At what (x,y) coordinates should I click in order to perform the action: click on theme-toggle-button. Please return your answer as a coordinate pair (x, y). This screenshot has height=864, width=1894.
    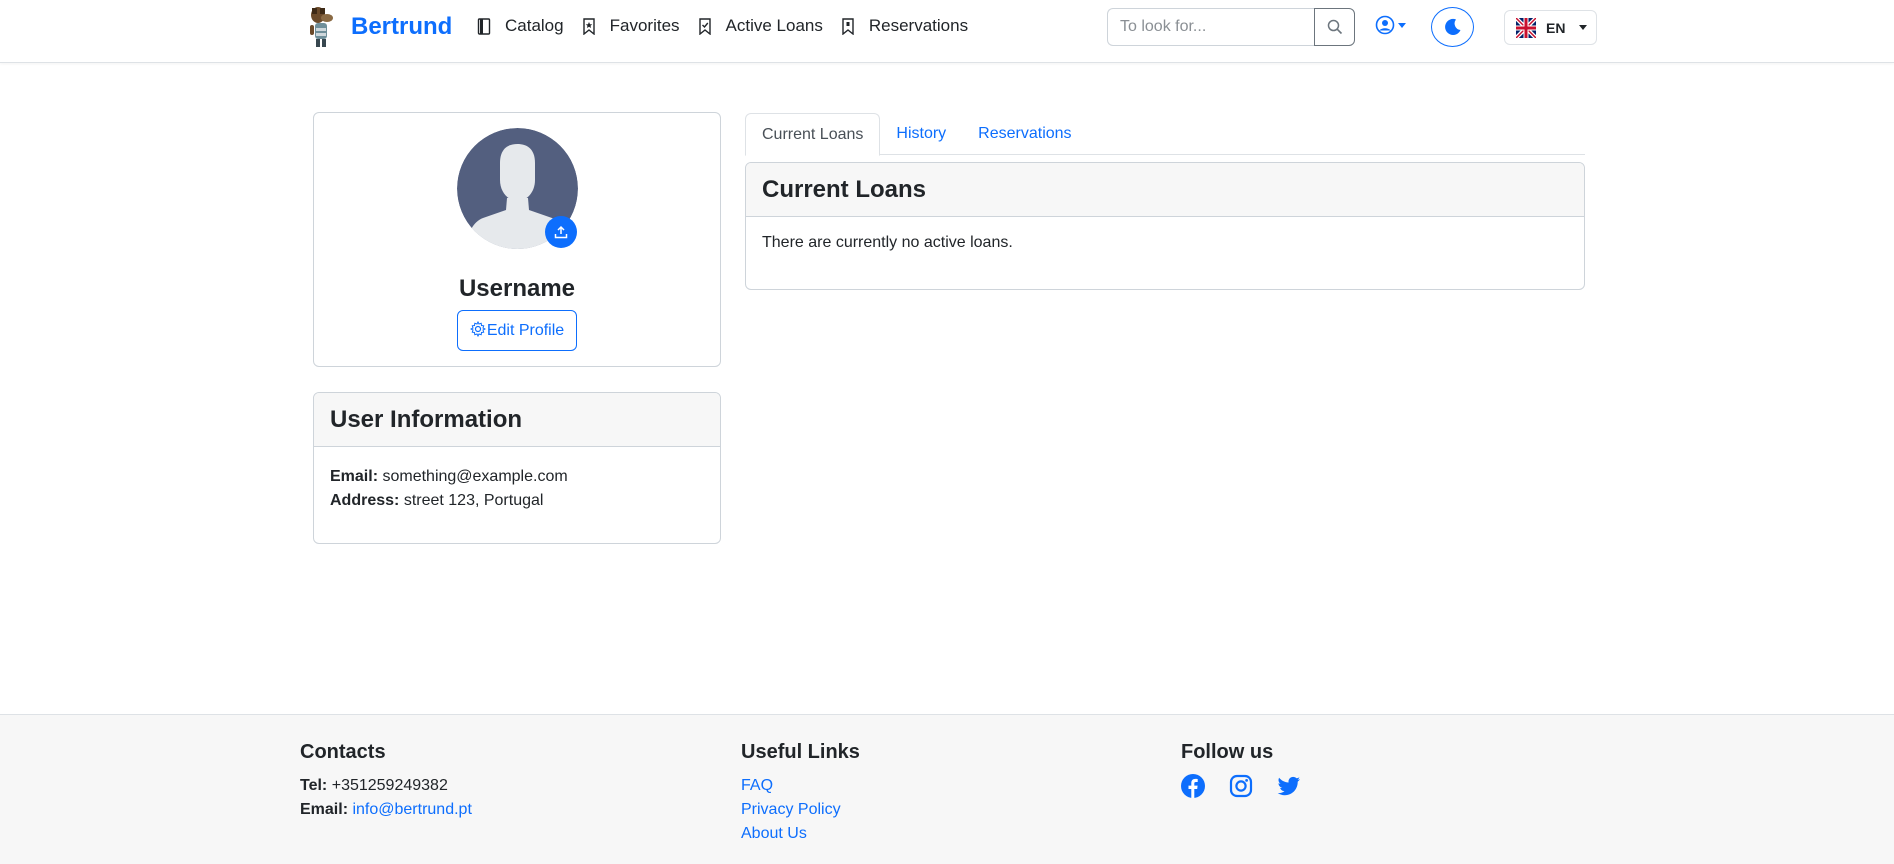
    Looking at the image, I should click on (1452, 27).